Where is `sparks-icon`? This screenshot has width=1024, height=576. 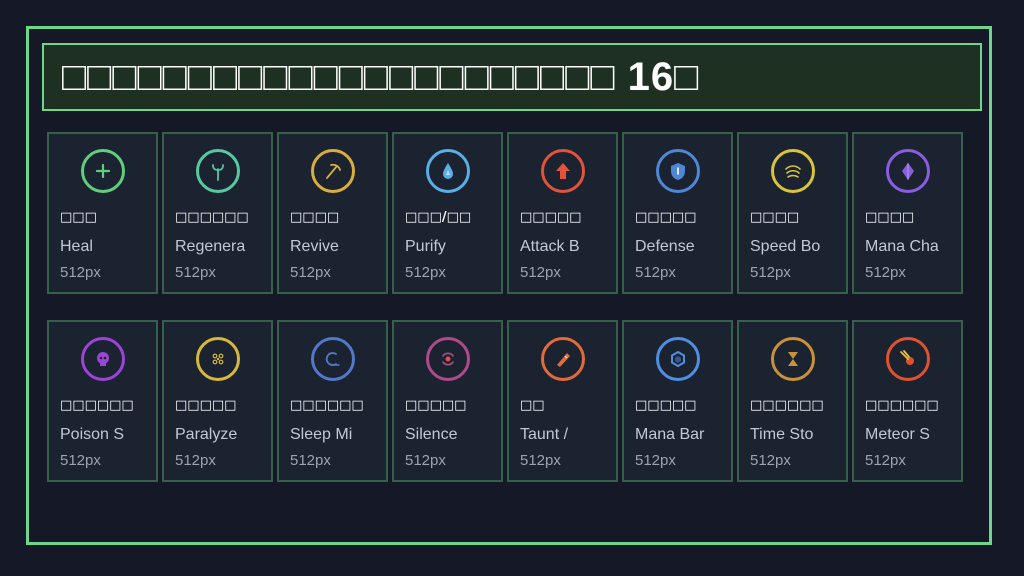 sparks-icon is located at coordinates (218, 359).